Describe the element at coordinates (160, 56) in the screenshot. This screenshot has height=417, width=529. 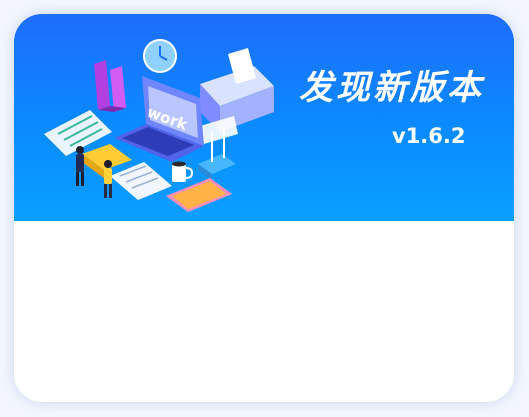
I see `clock-icon` at that location.